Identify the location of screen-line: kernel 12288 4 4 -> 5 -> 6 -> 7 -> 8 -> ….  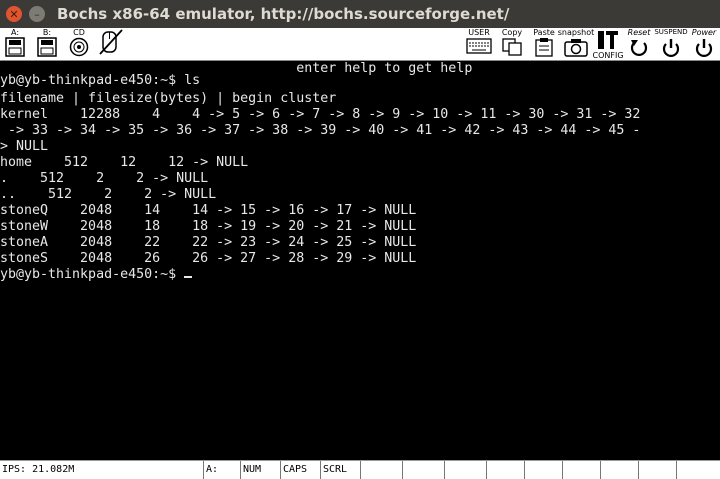
(320, 114).